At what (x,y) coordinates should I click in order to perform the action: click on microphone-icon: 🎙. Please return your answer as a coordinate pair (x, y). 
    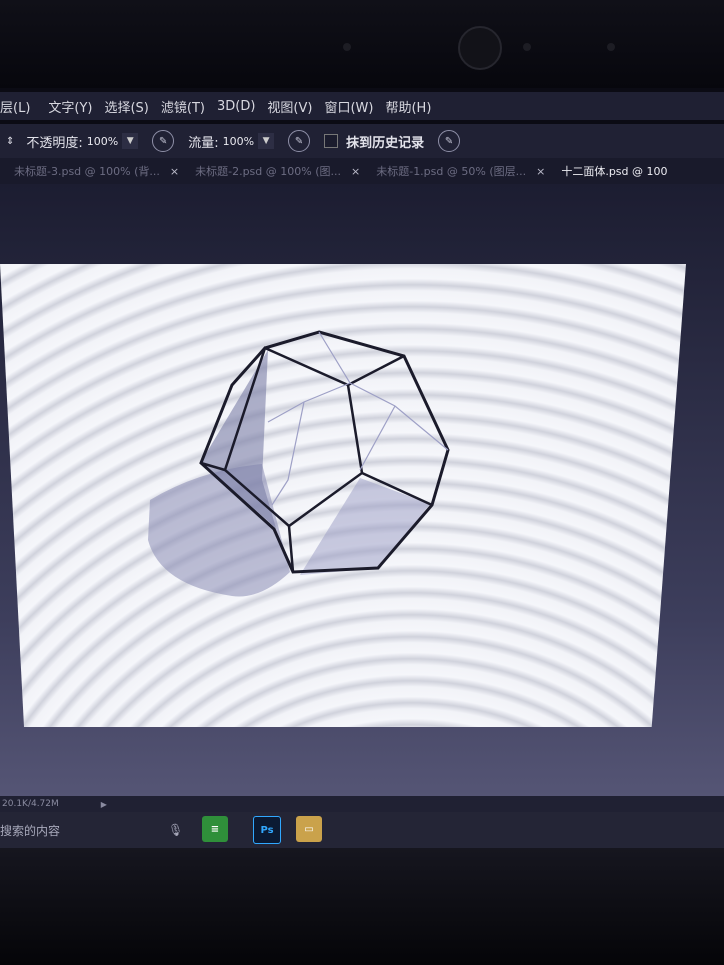
    Looking at the image, I should click on (175, 830).